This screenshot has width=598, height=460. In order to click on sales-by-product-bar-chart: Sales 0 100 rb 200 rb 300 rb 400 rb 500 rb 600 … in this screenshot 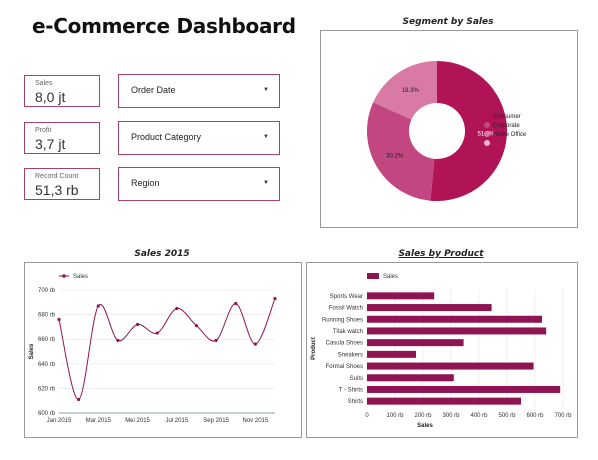, I will do `click(441, 351)`.